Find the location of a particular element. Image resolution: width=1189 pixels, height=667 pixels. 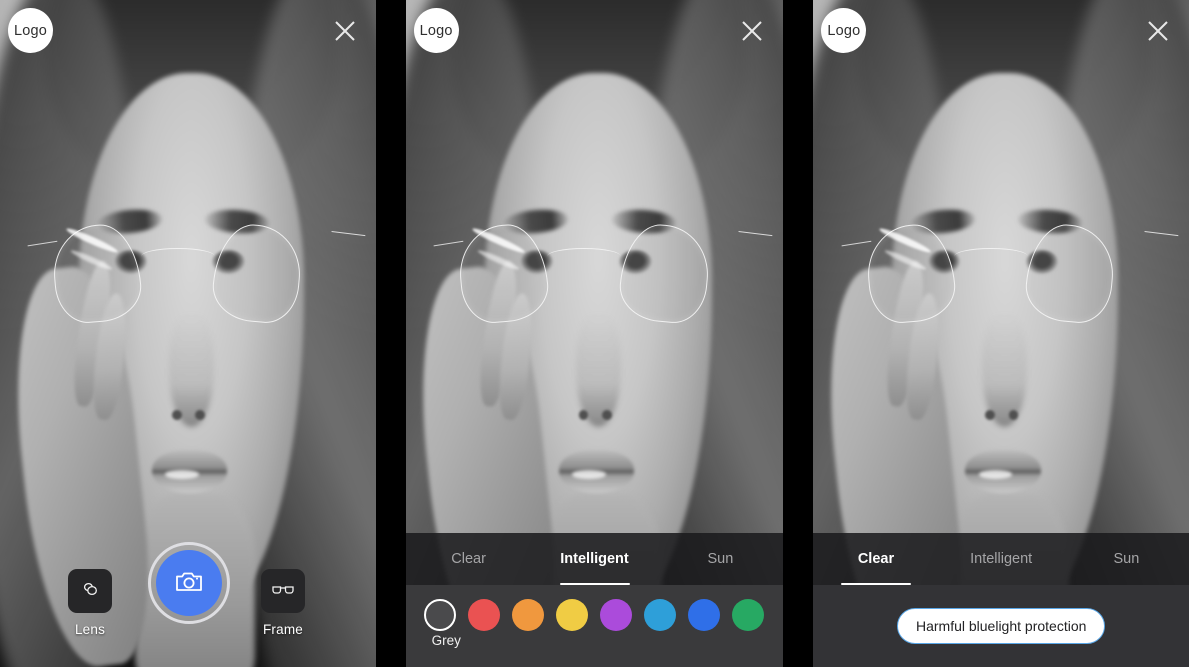

camera-icon is located at coordinates (189, 583).